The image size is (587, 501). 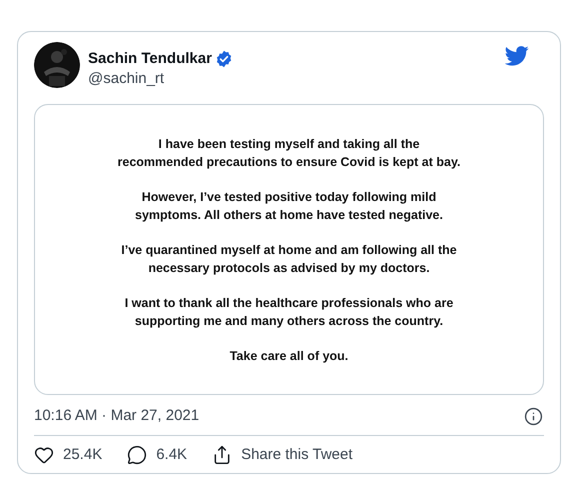 What do you see at coordinates (68, 455) in the screenshot?
I see `like-button: 25.4K` at bounding box center [68, 455].